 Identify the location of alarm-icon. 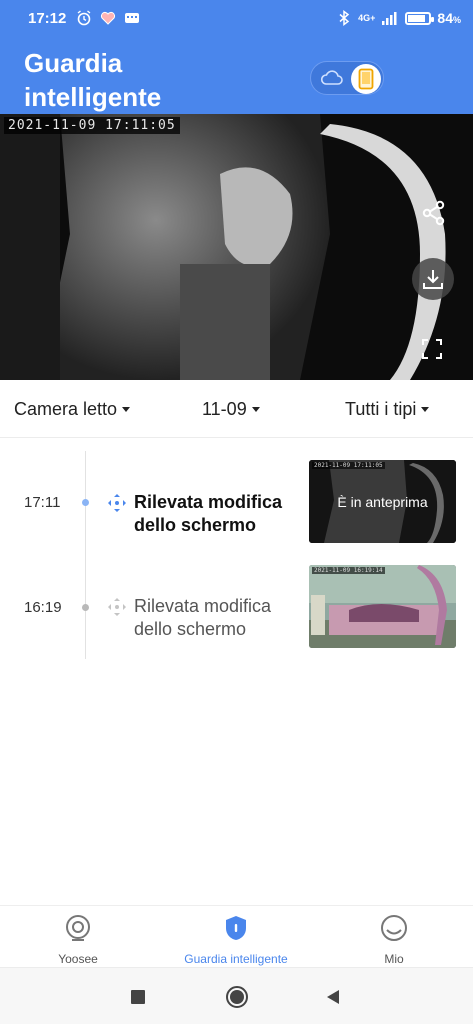
(84, 18).